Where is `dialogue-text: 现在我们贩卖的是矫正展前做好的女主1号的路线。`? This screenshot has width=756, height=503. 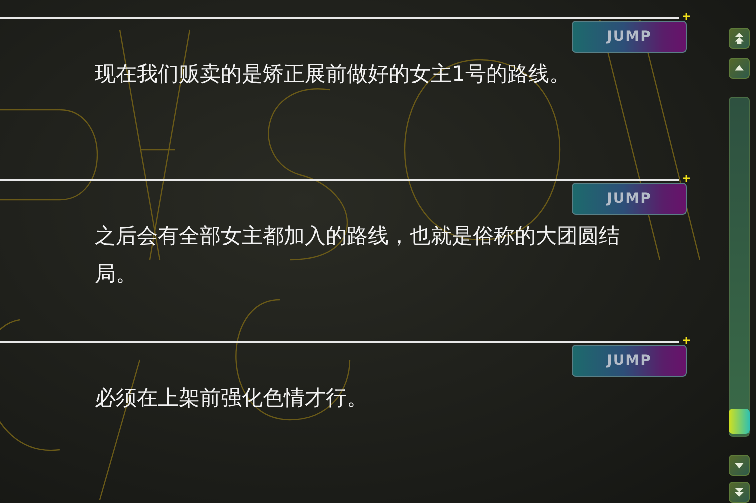
dialogue-text: 现在我们贩卖的是矫正展前做好的女主1号的路线。 is located at coordinates (333, 74).